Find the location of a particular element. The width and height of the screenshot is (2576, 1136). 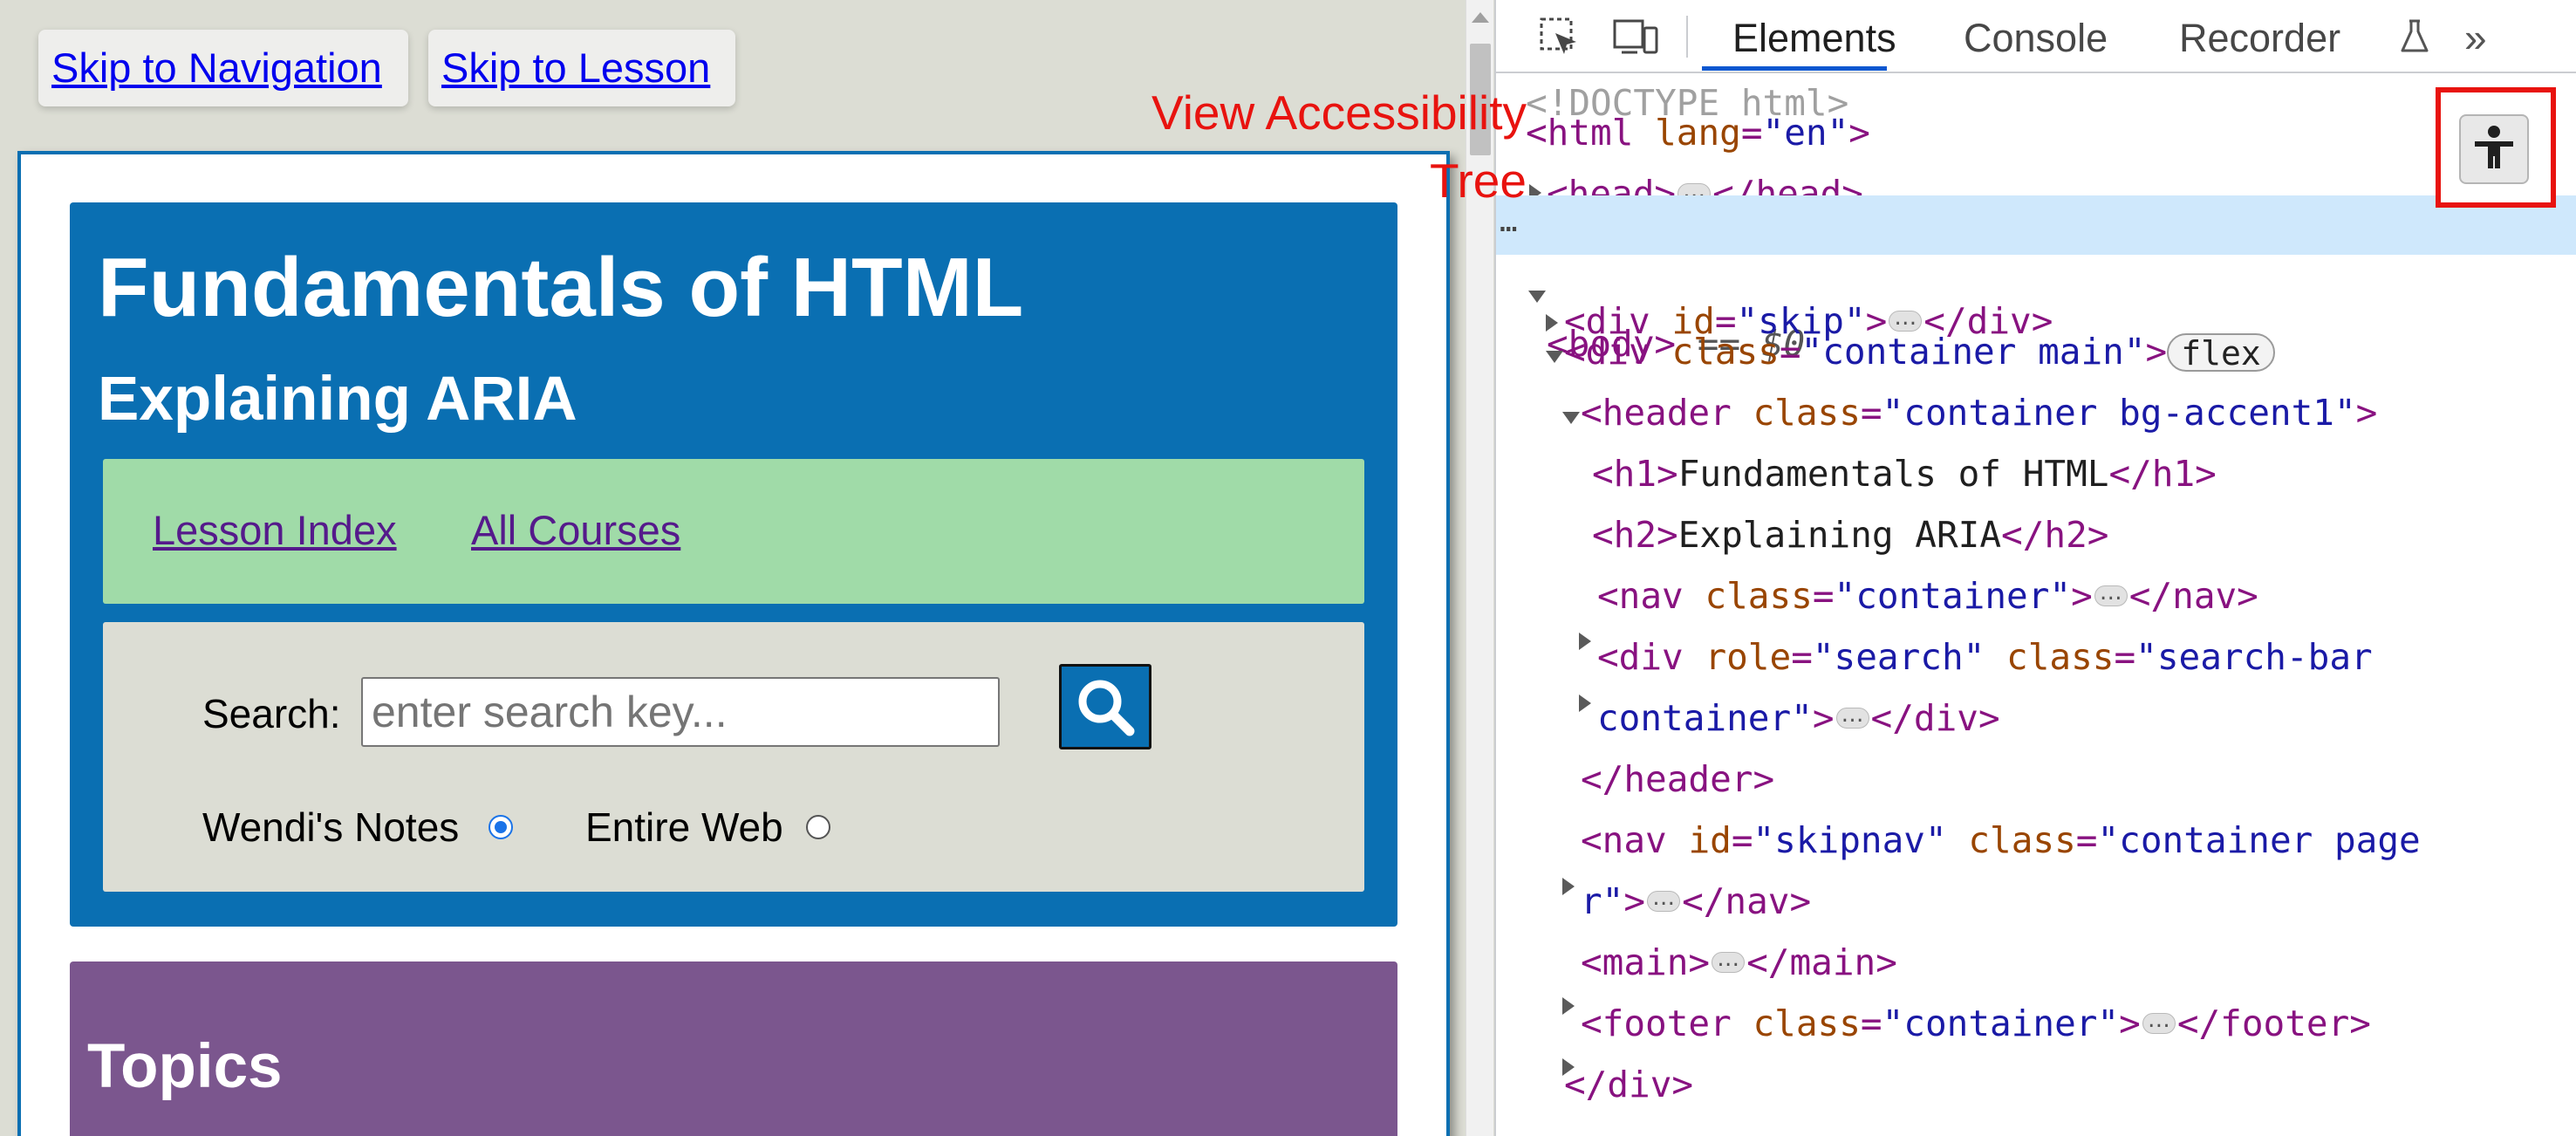

radio-wendis-notes is located at coordinates (501, 827).